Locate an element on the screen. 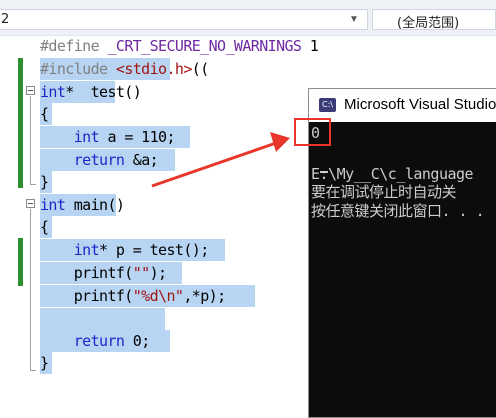 Image resolution: width=496 pixels, height=418 pixels. arrow-head is located at coordinates (280, 142).